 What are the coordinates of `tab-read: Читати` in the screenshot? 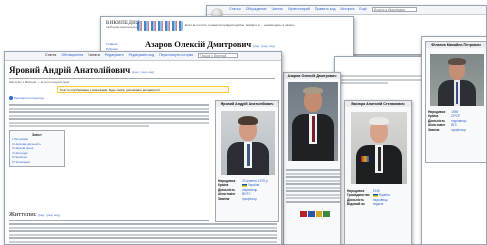 It's located at (94, 55).